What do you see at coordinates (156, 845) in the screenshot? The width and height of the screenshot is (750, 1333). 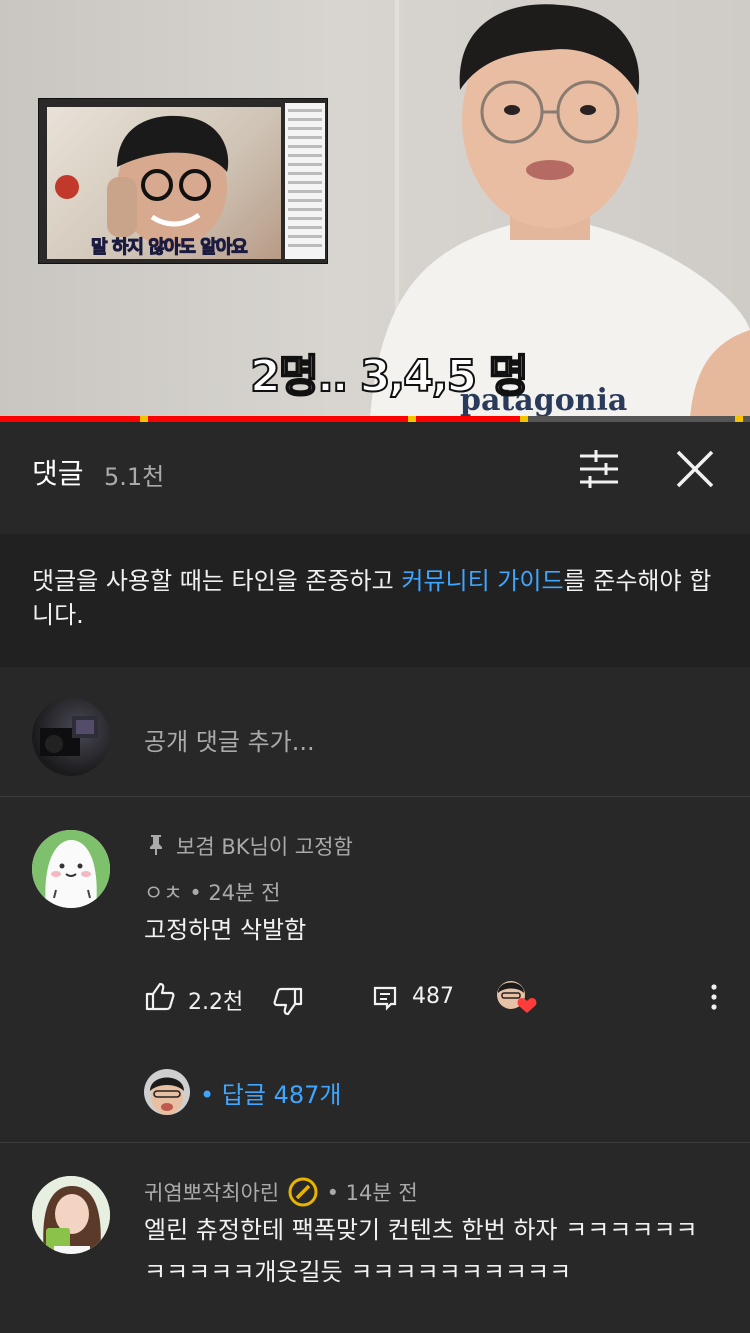 I see `pin-icon` at bounding box center [156, 845].